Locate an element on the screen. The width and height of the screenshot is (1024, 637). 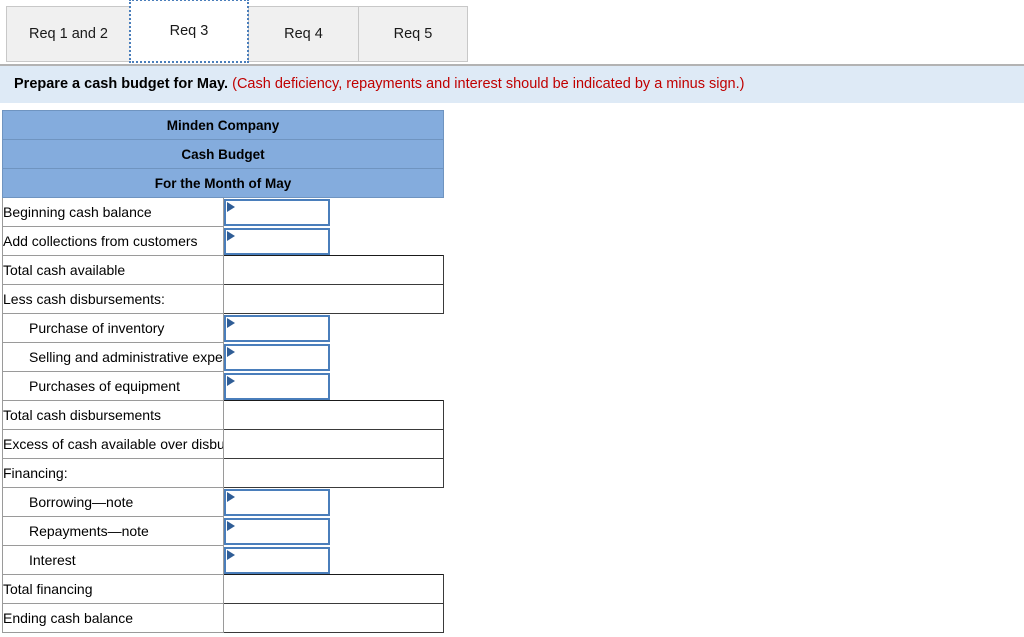
tab-req-4: Req 4 is located at coordinates (303, 34).